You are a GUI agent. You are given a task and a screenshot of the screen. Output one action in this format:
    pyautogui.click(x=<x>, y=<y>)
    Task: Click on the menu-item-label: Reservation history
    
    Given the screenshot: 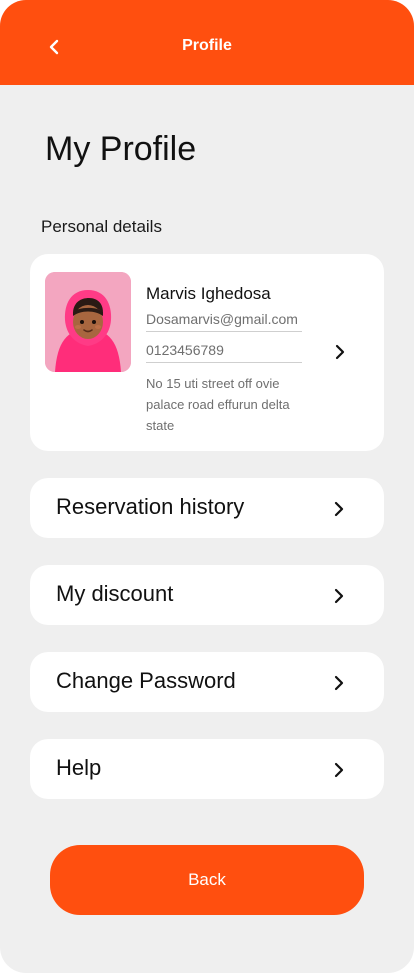 What is the action you would take?
    pyautogui.click(x=150, y=506)
    